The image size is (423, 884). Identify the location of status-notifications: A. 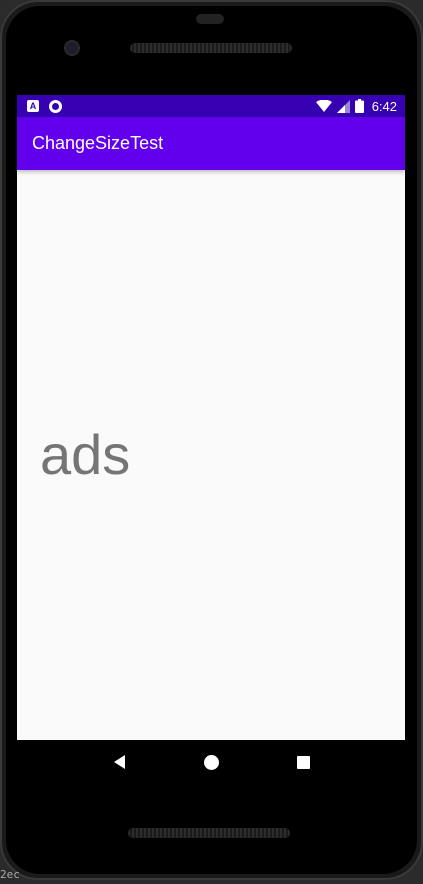
(44, 106).